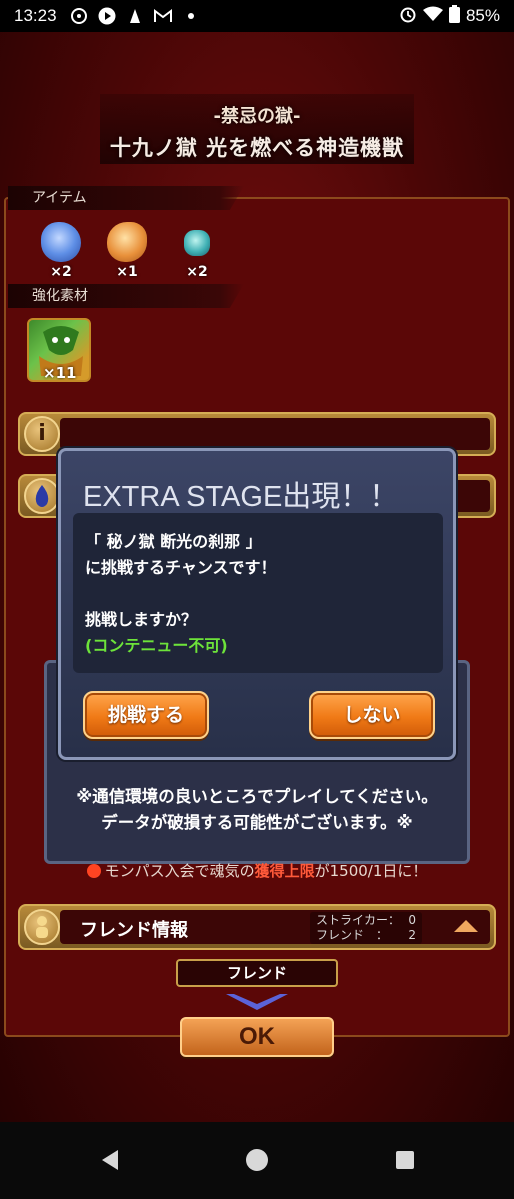 The height and width of the screenshot is (1199, 514). I want to click on accept-challenge-button: 挑戦する, so click(146, 715).